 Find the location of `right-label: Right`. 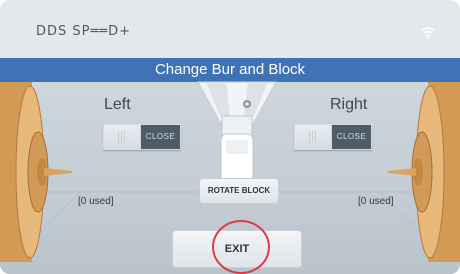

right-label: Right is located at coordinates (349, 104).